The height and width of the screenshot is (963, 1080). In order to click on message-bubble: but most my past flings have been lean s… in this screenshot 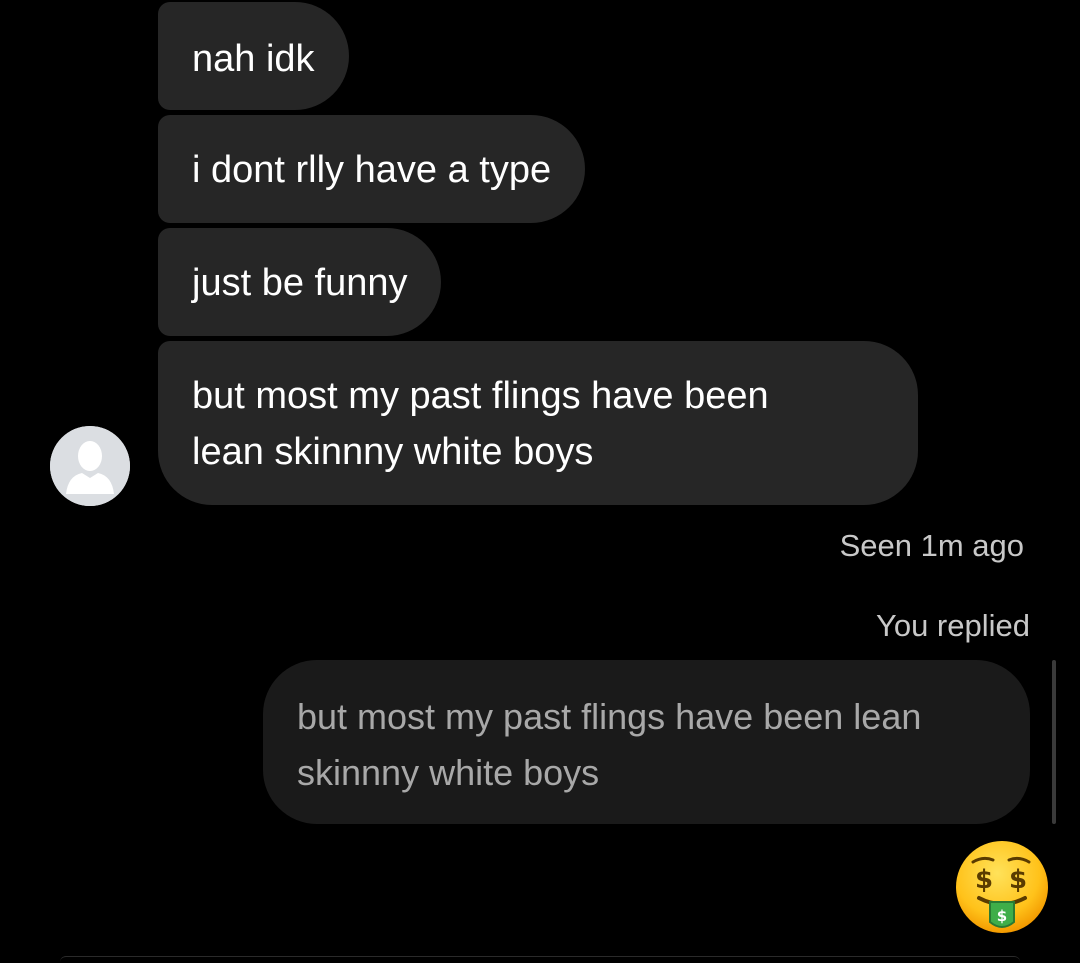, I will do `click(538, 423)`.